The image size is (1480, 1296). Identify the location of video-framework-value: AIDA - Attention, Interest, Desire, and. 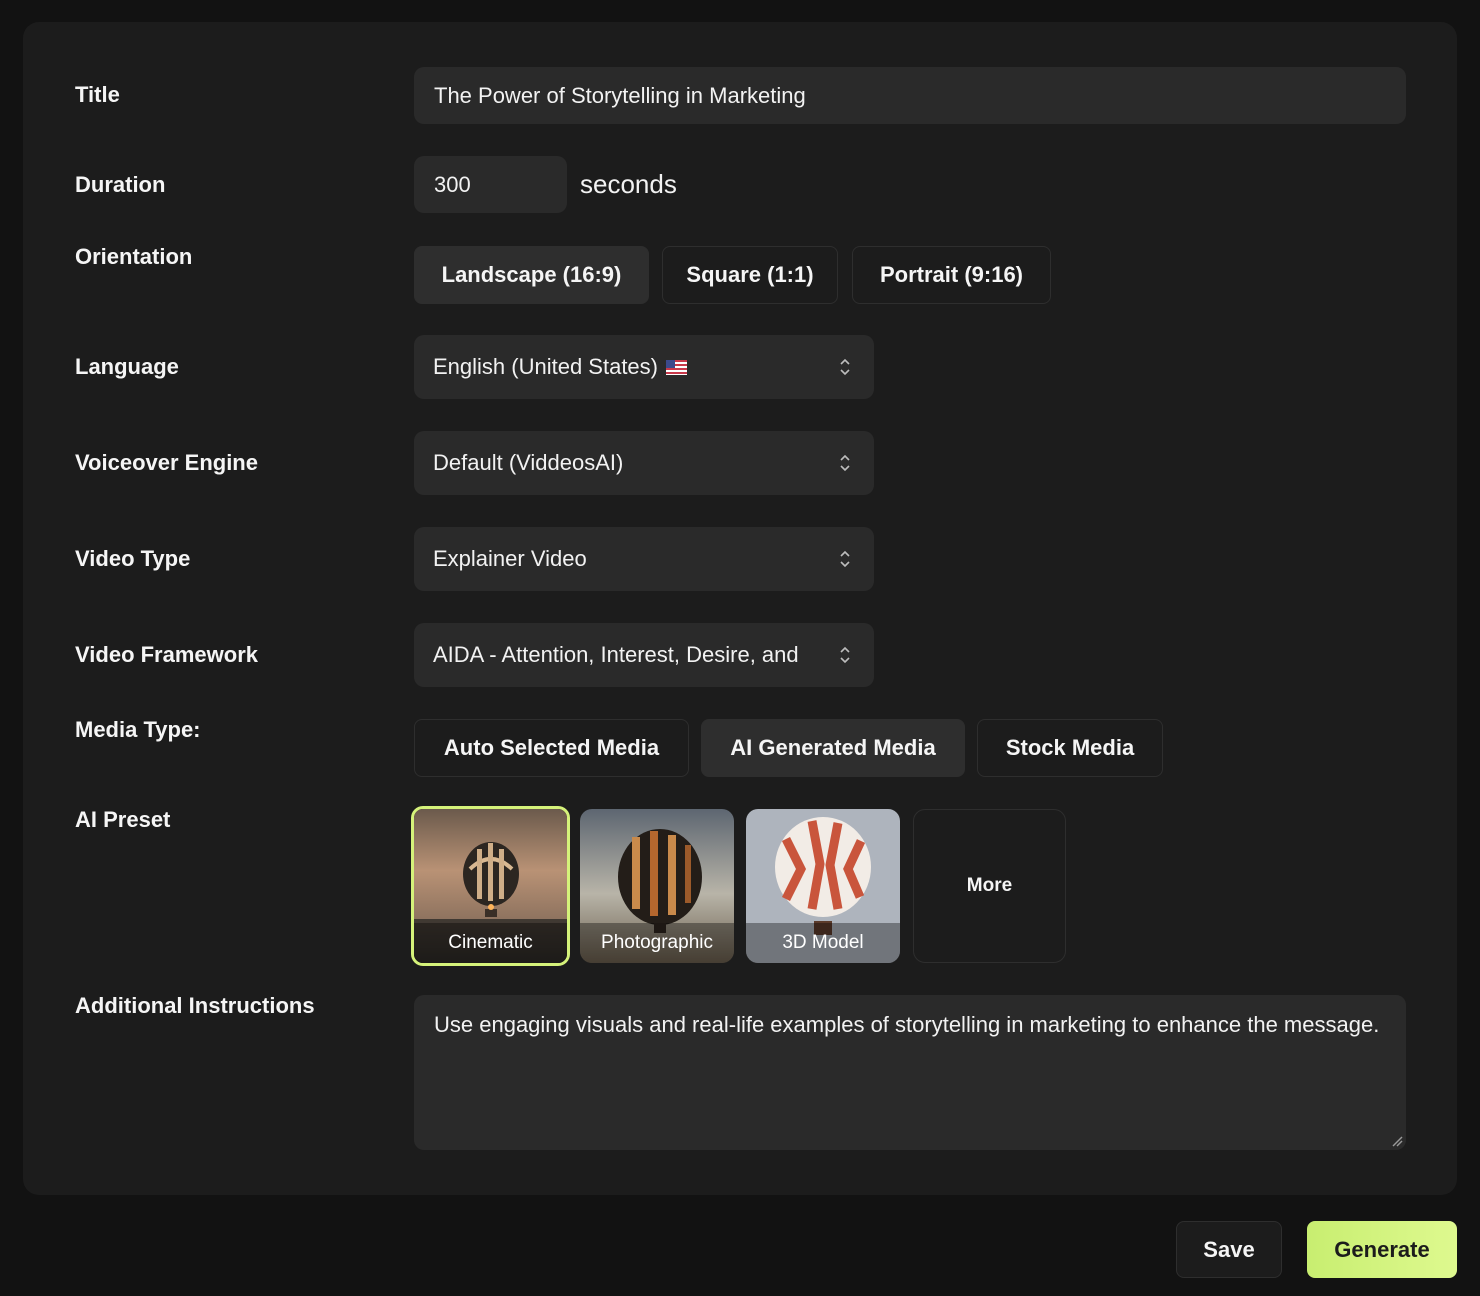
(616, 654).